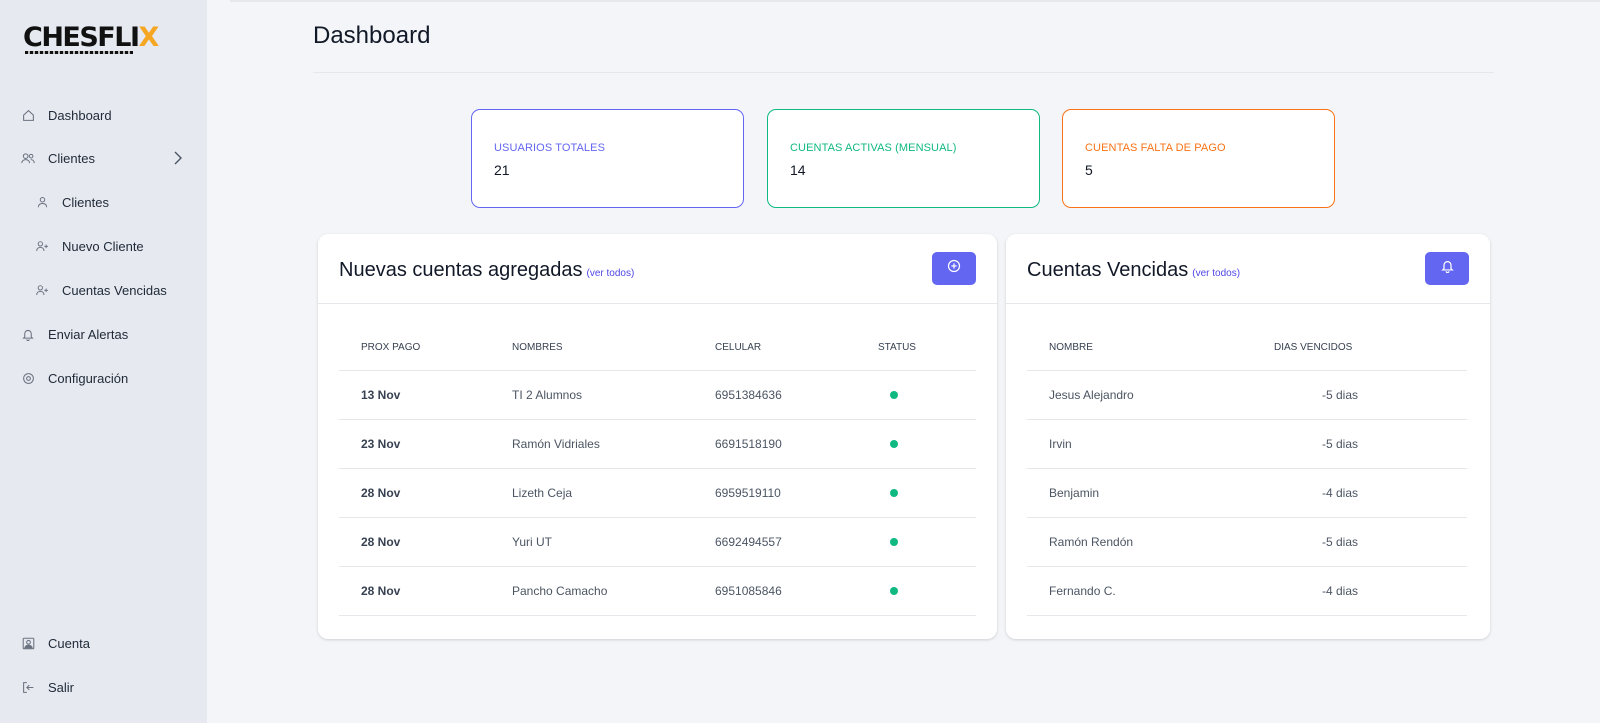 Image resolution: width=1600 pixels, height=723 pixels. What do you see at coordinates (1139, 348) in the screenshot?
I see `column-header: NOMBRE` at bounding box center [1139, 348].